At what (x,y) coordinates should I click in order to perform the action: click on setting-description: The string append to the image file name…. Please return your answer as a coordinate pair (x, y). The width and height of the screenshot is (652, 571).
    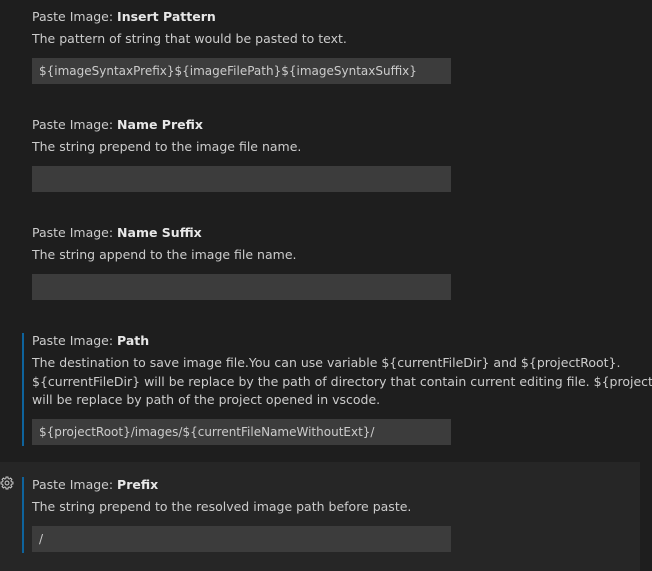
    Looking at the image, I should click on (164, 254).